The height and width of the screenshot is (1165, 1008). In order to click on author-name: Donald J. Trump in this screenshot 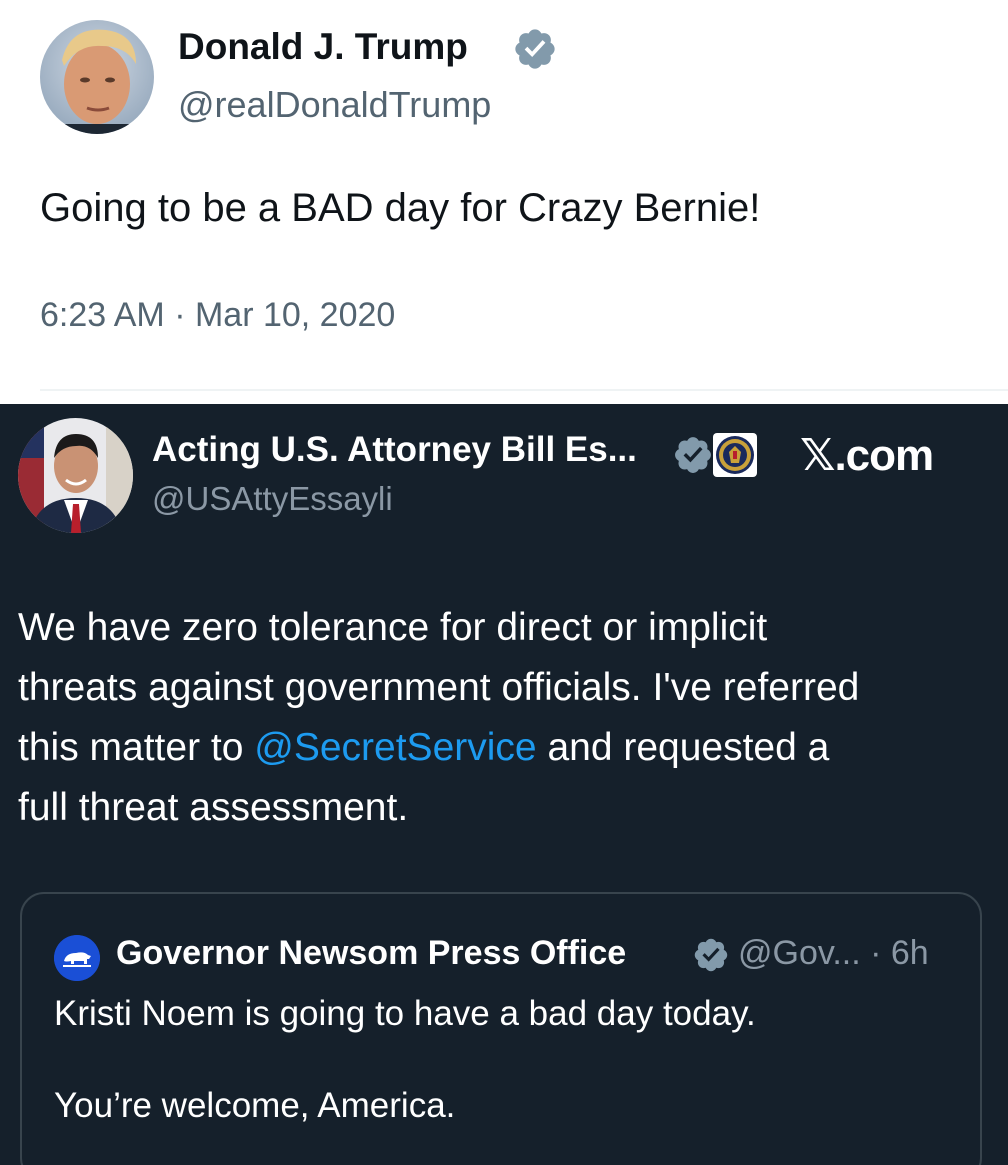, I will do `click(323, 47)`.